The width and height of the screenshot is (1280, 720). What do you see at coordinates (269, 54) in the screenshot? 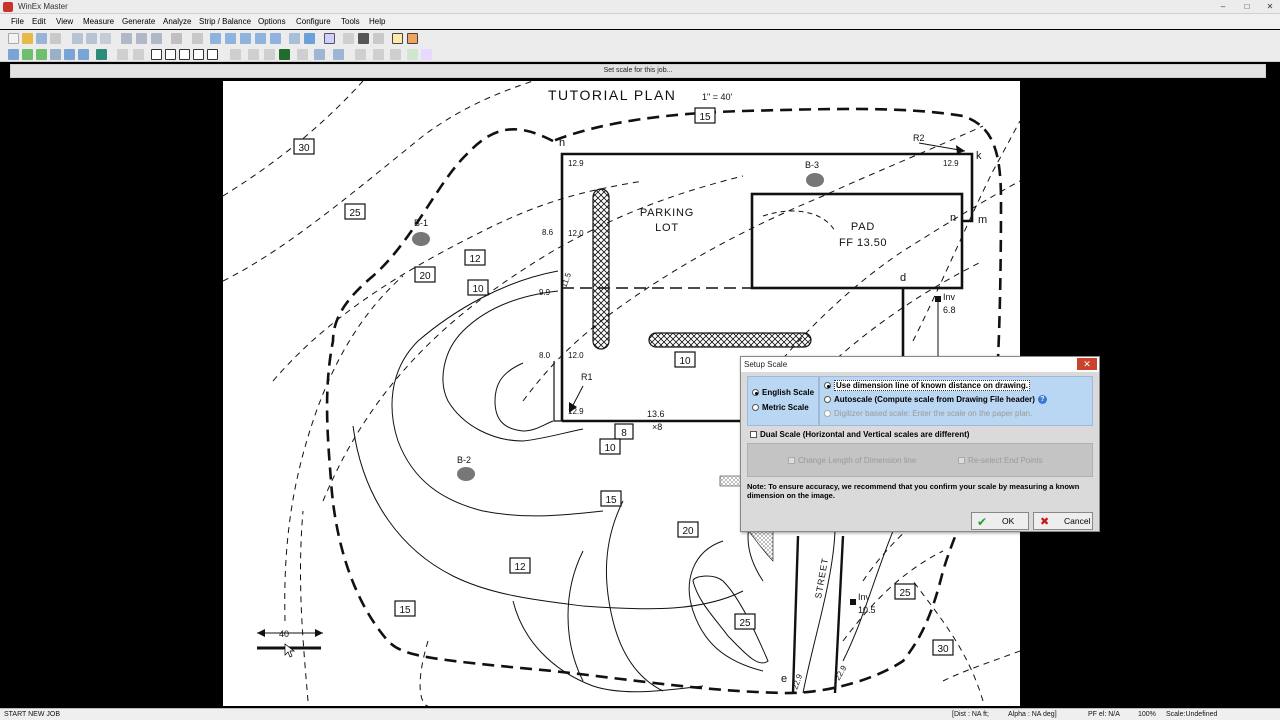
I see `contour-icon` at bounding box center [269, 54].